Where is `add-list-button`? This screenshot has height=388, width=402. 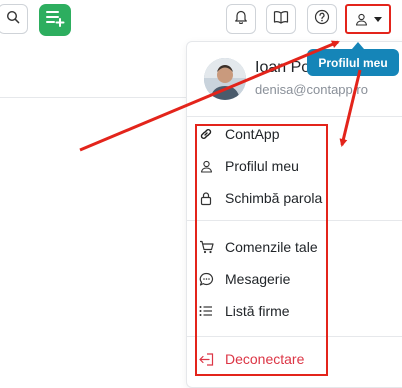
add-list-button is located at coordinates (55, 20).